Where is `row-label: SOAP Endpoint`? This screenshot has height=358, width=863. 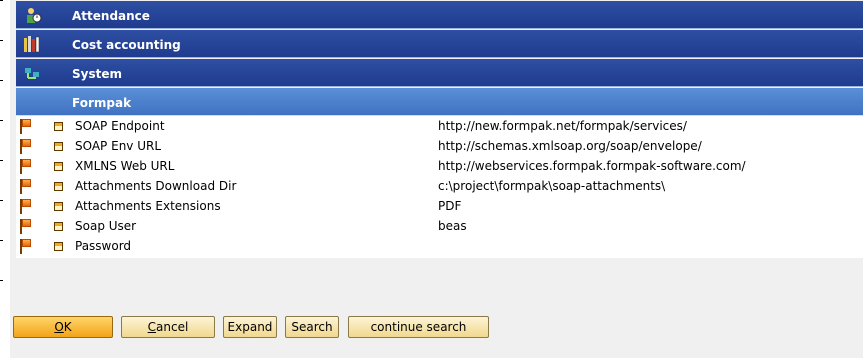
row-label: SOAP Endpoint is located at coordinates (120, 126).